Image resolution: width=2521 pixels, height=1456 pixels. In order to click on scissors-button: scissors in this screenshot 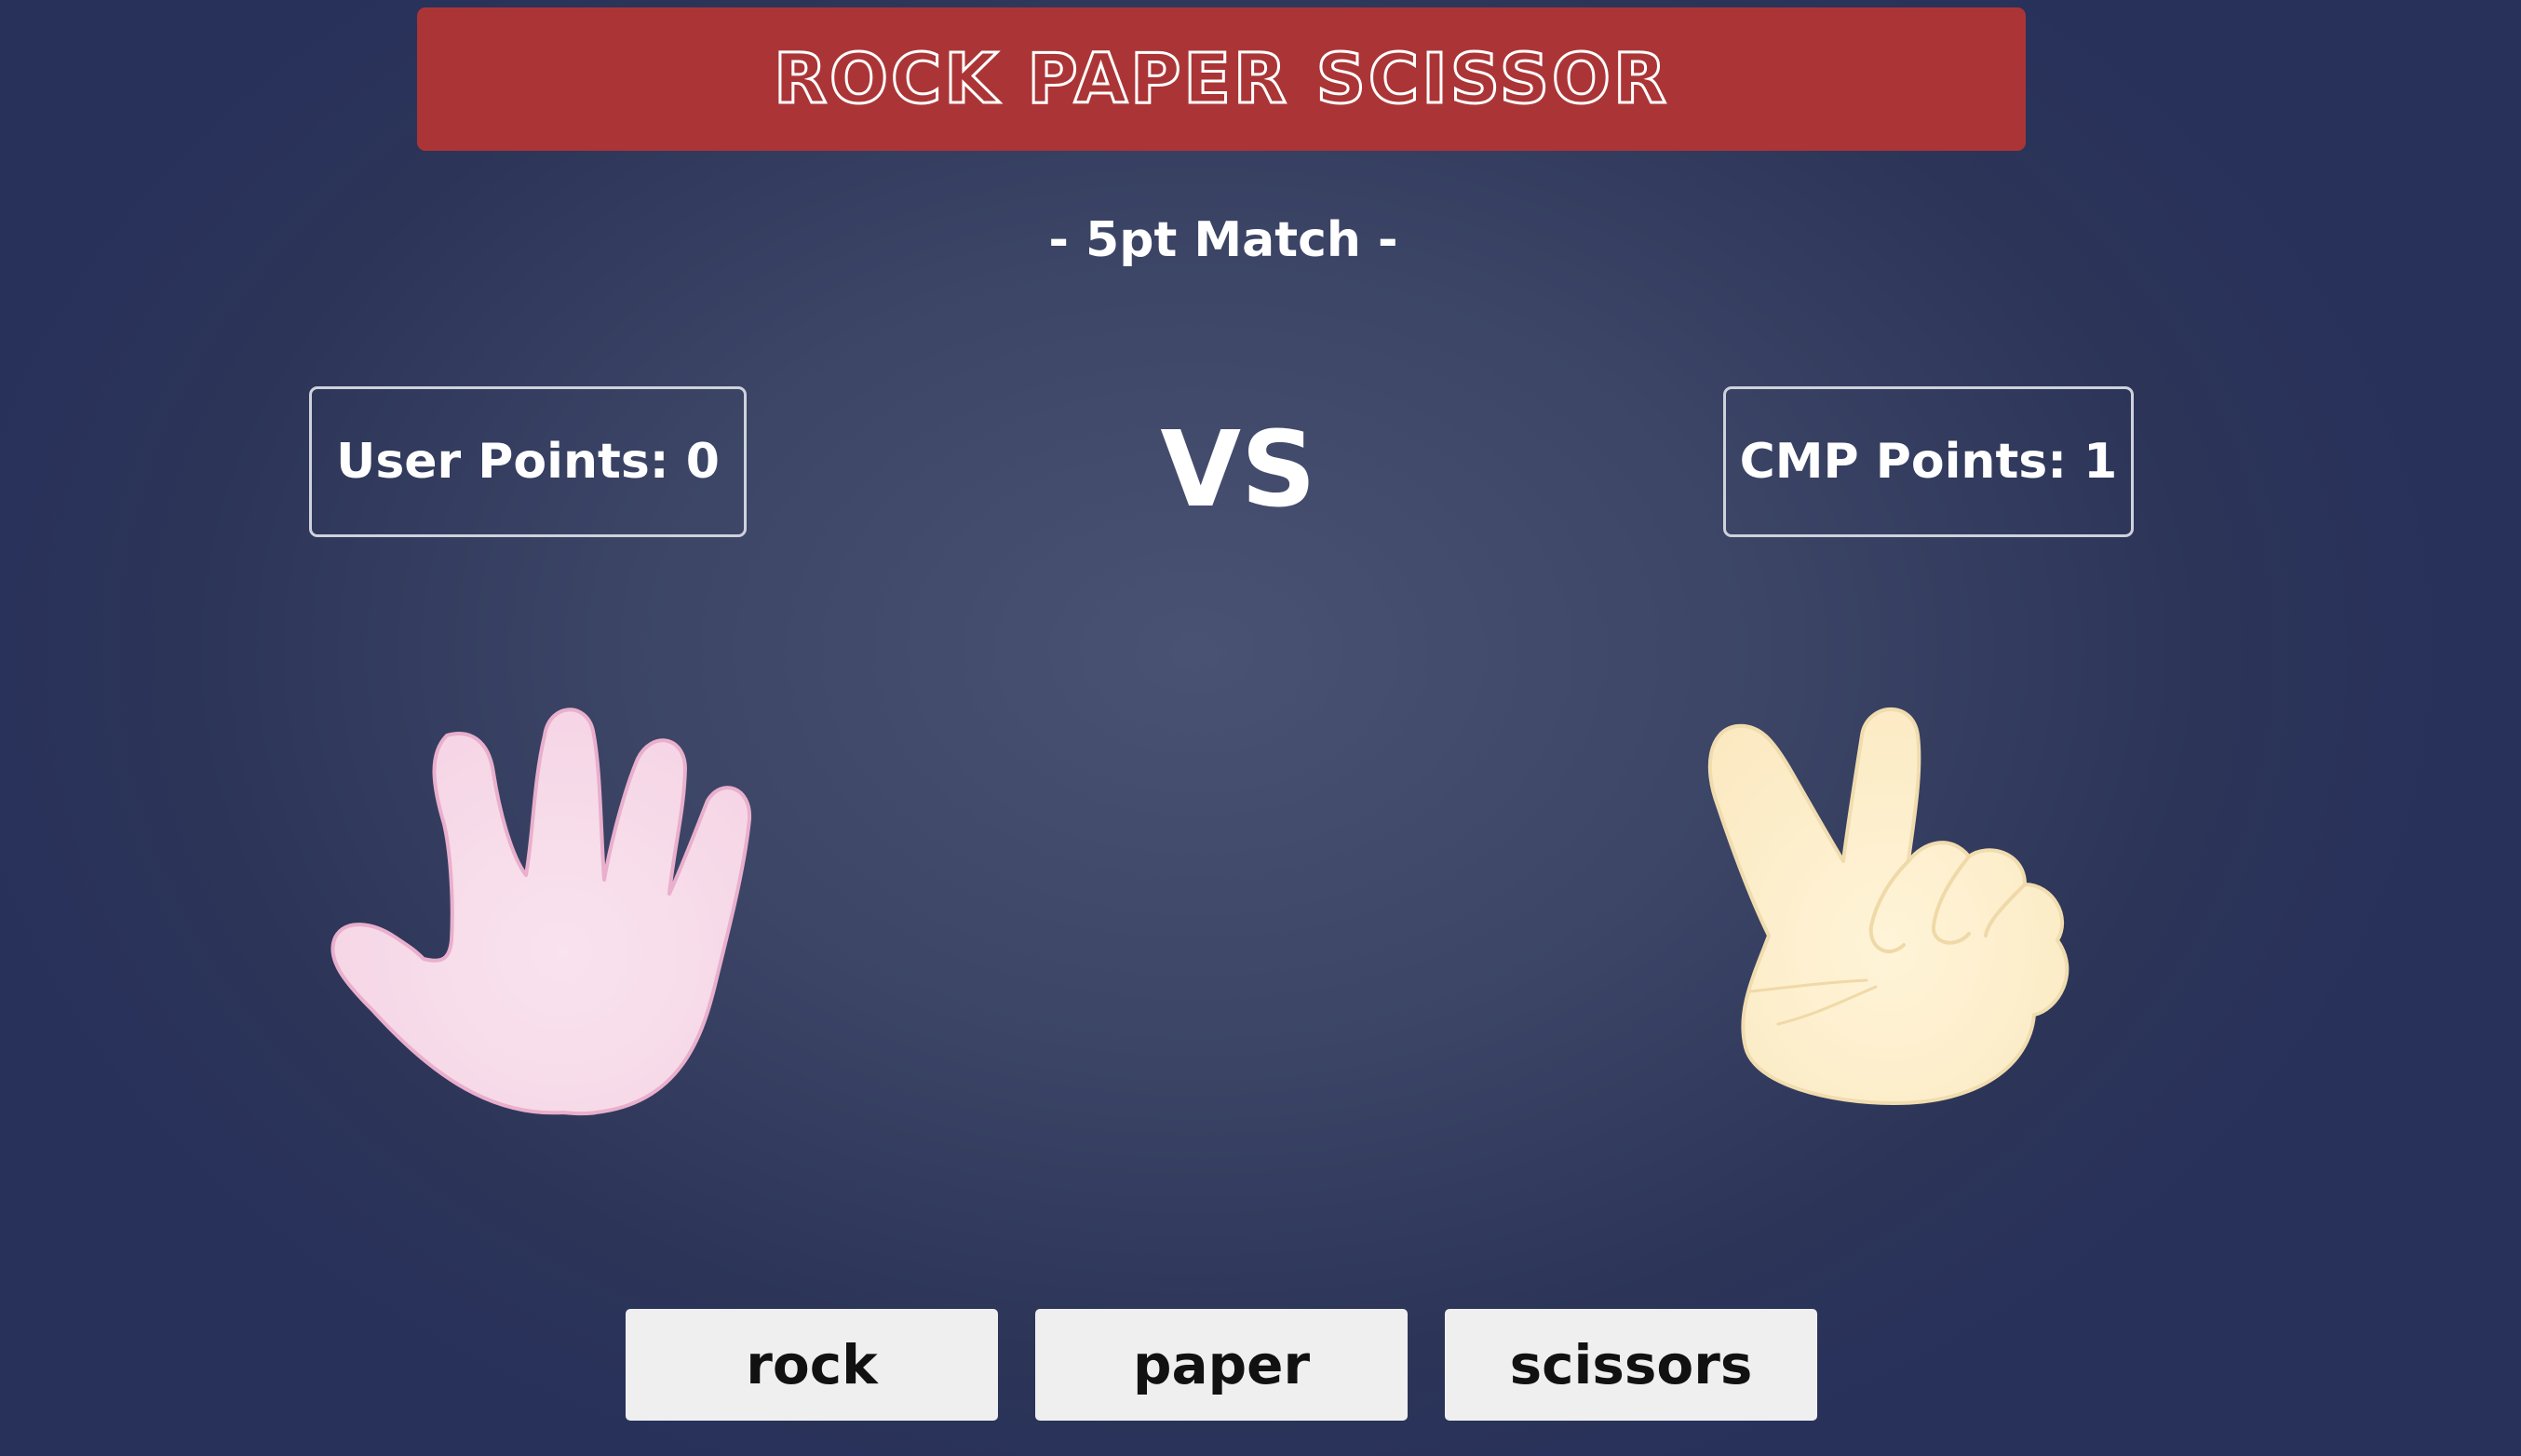, I will do `click(1631, 1365)`.